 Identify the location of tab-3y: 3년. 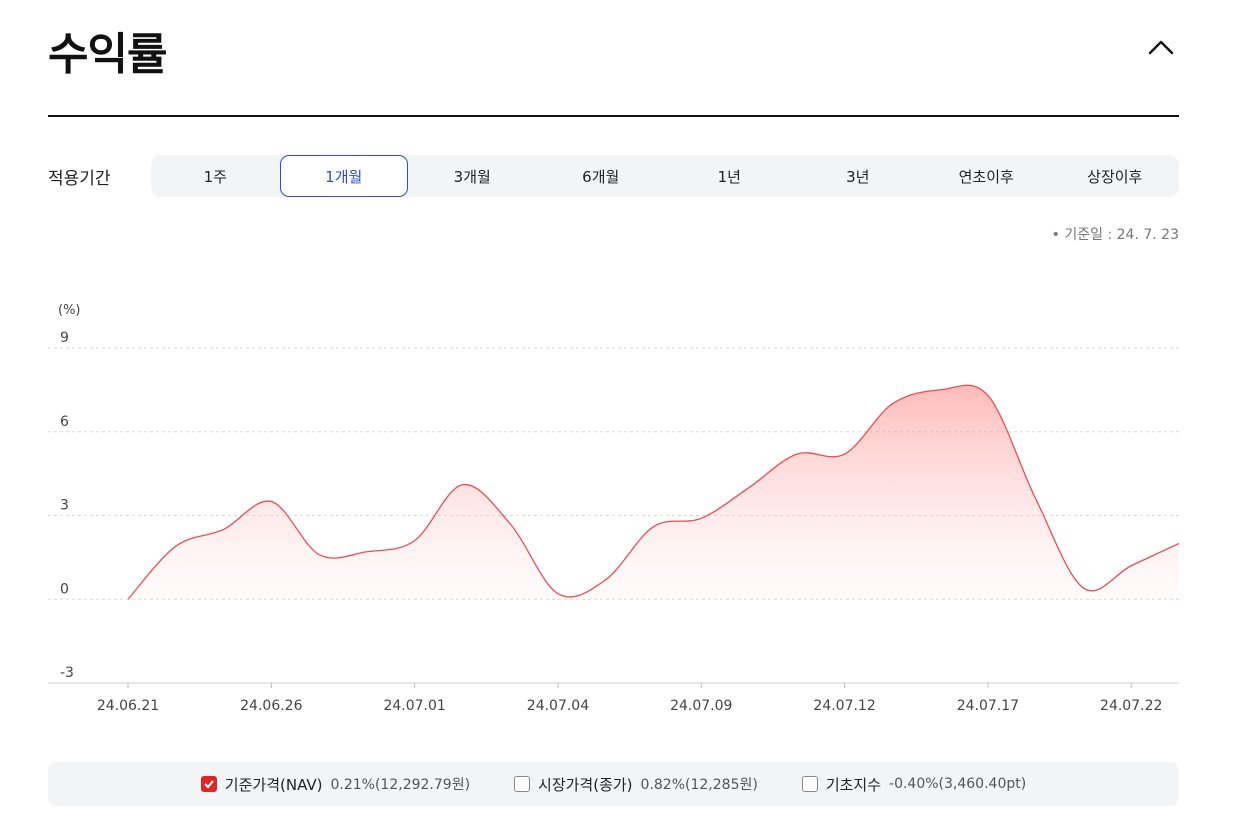
(858, 176).